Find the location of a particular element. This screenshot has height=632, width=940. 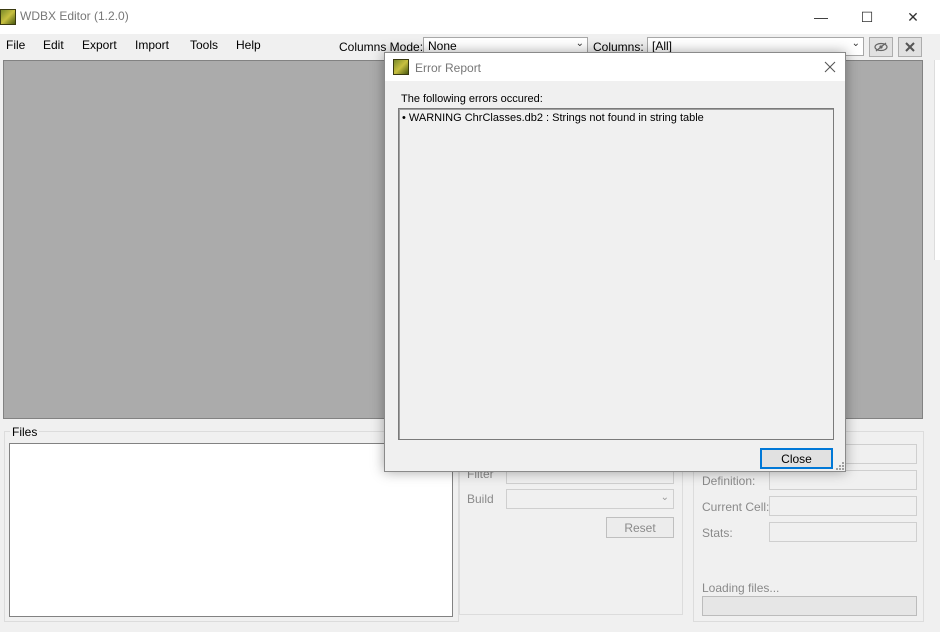

dialog-message: The following errors occured: is located at coordinates (472, 99).